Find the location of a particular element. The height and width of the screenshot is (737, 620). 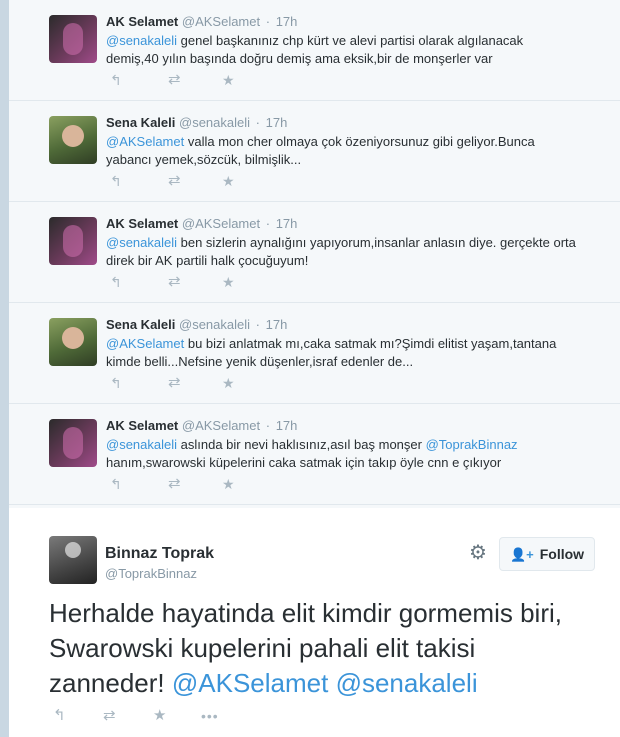

follow-person-icon: 👤+ is located at coordinates (521, 554).